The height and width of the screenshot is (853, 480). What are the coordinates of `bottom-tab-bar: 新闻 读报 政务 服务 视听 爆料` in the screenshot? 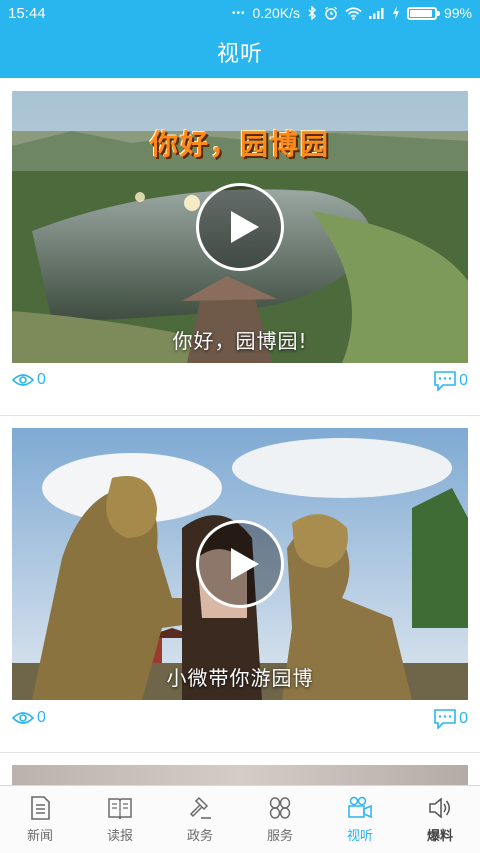 It's located at (240, 819).